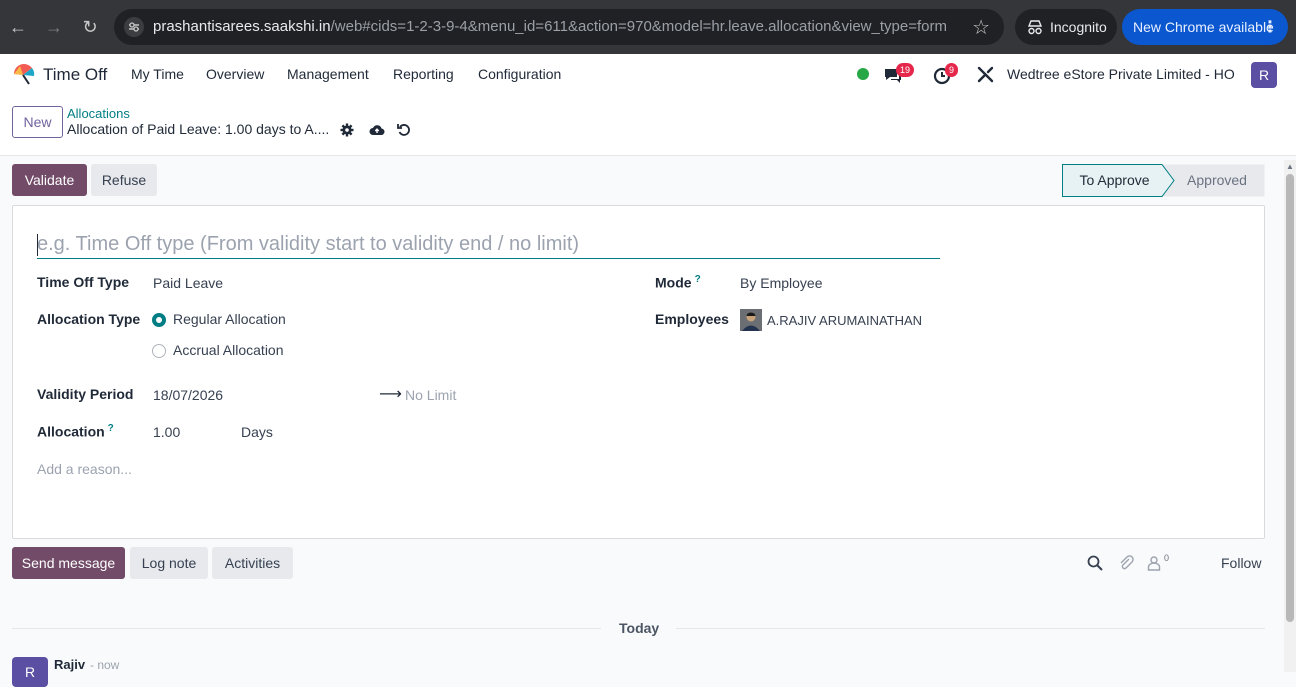 This screenshot has height=687, width=1296. I want to click on allocation-label: Allocation?, so click(75, 431).